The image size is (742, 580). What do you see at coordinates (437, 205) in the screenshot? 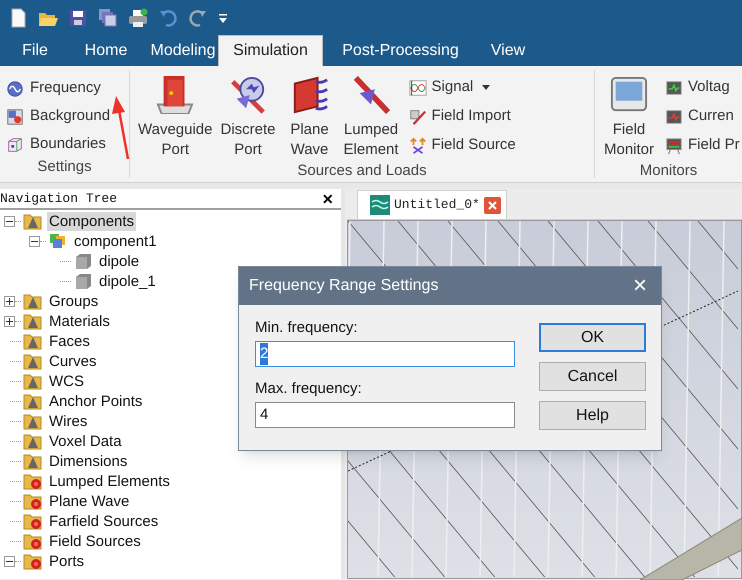
I see `tab-label: Untitled_0*` at bounding box center [437, 205].